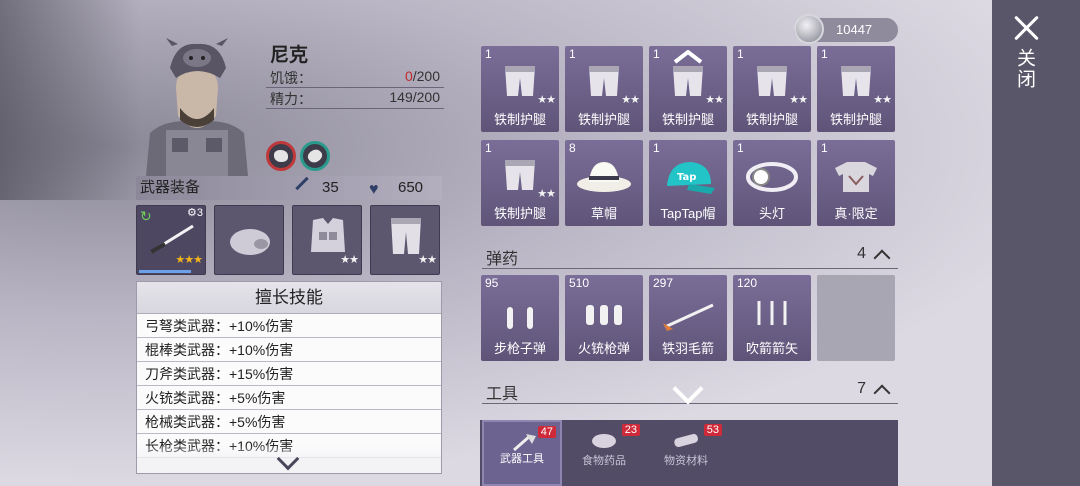  Describe the element at coordinates (604, 183) in the screenshot. I see `inventory-item: 8 草帽` at that location.